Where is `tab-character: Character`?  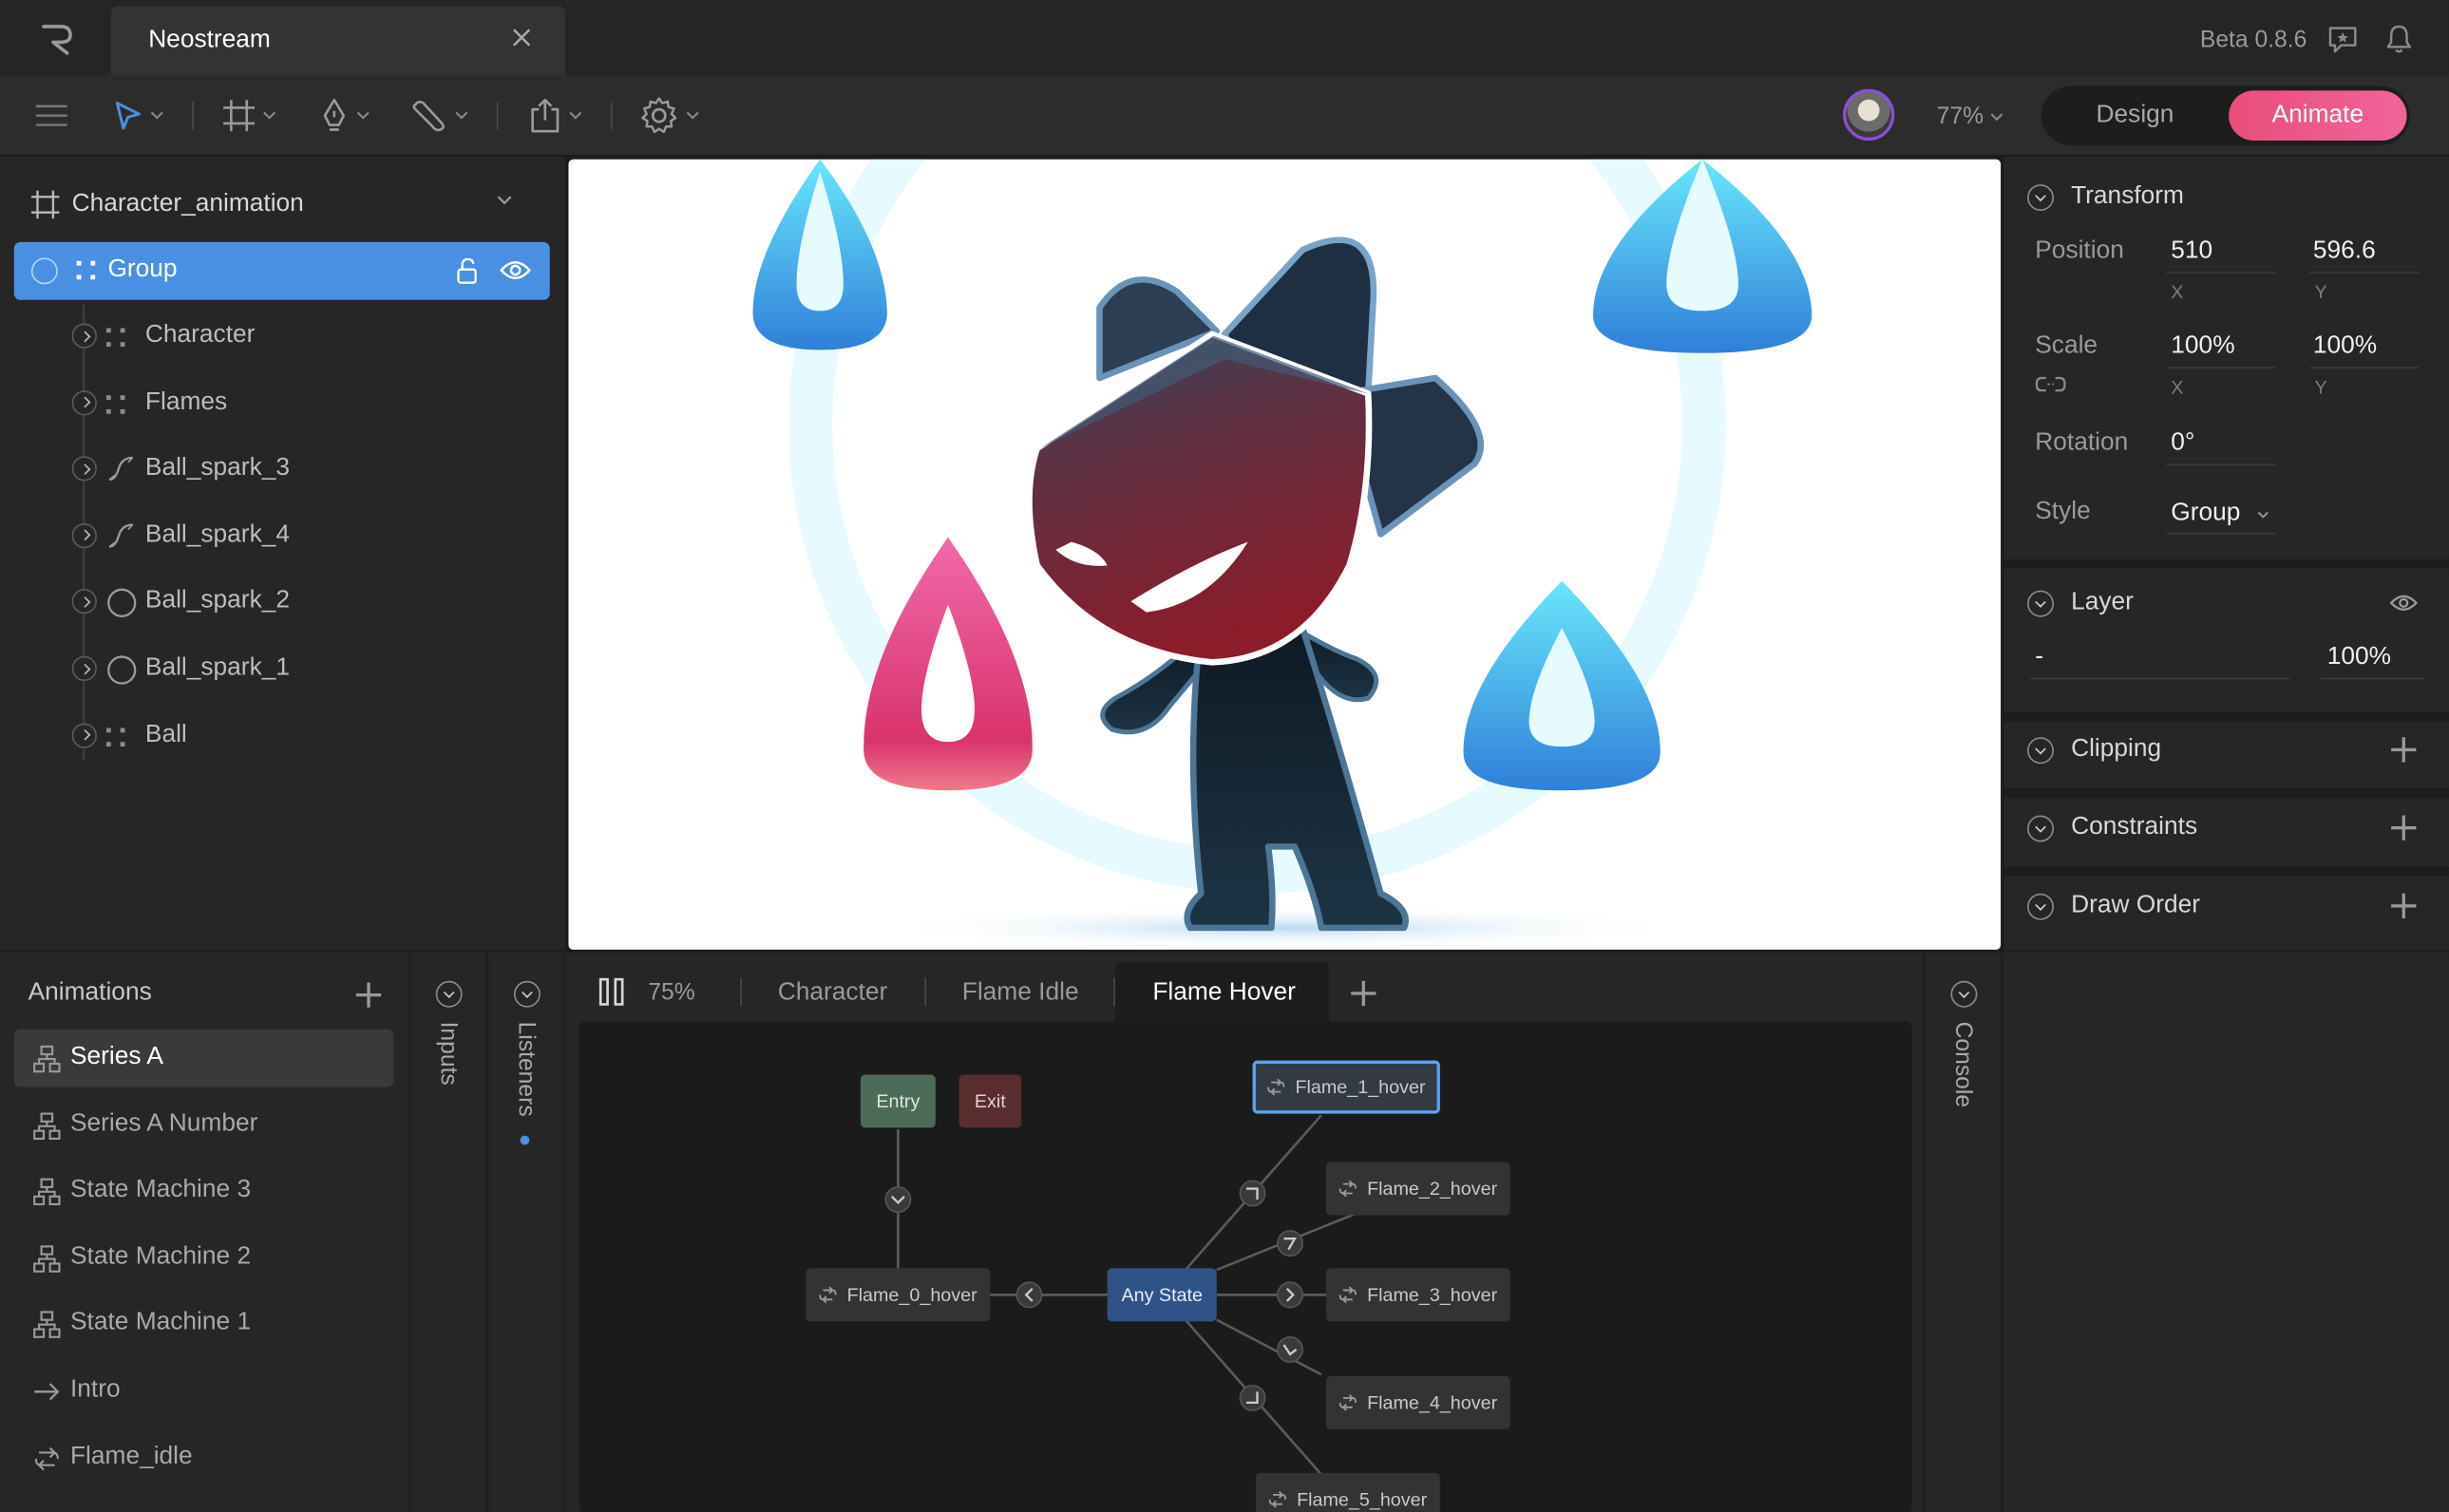
tab-character: Character is located at coordinates (832, 994).